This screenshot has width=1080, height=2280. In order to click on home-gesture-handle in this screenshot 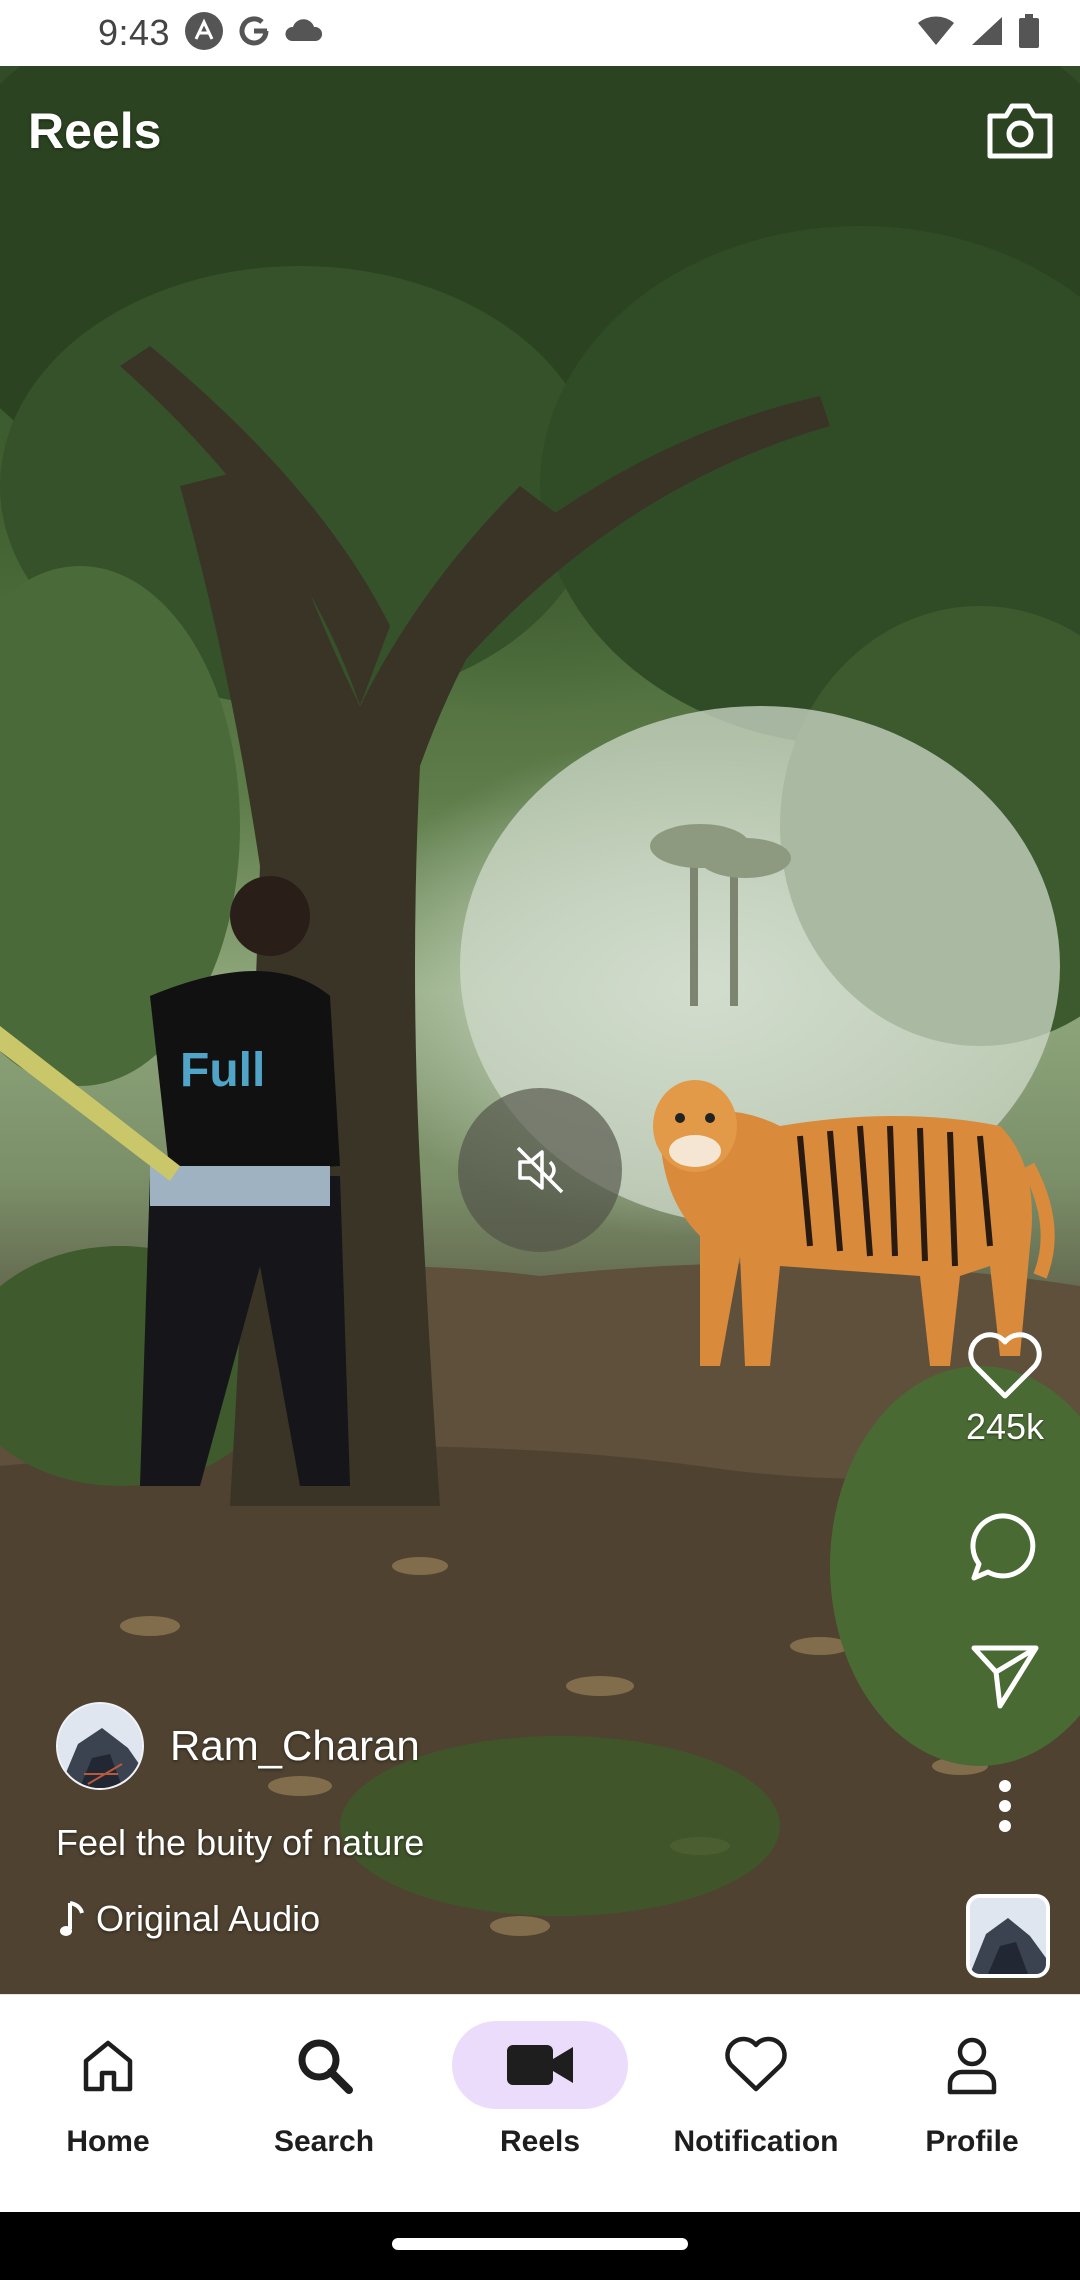, I will do `click(540, 2244)`.